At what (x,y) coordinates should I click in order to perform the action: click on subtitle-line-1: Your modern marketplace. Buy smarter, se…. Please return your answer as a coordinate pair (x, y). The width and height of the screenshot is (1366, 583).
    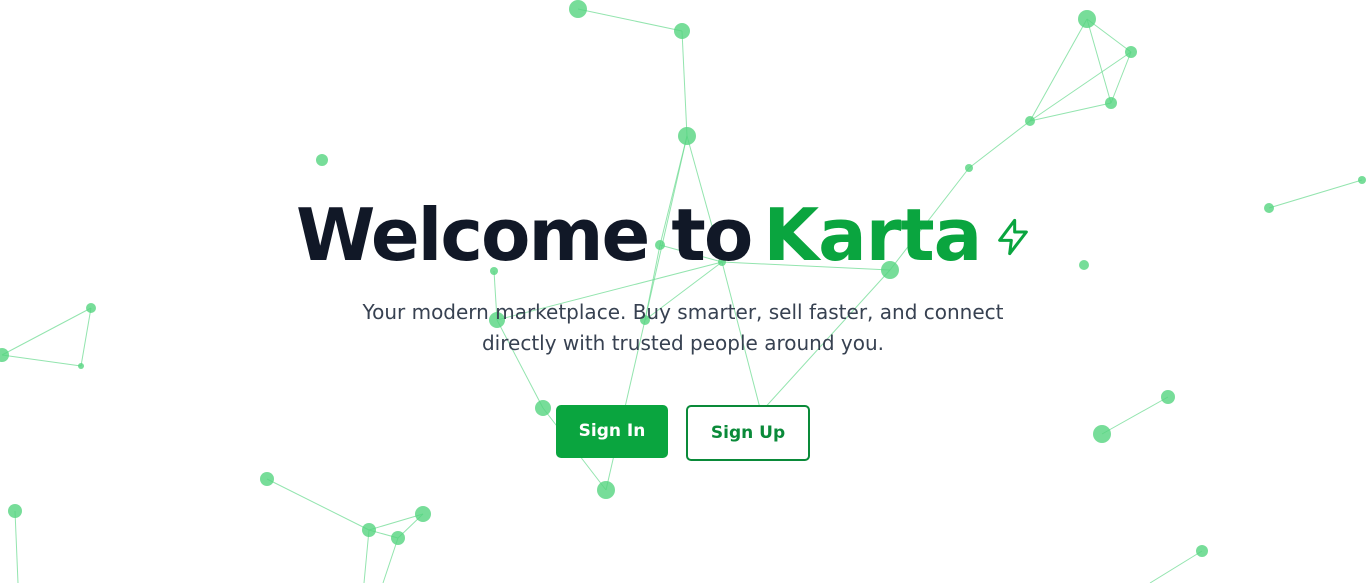
    Looking at the image, I should click on (683, 312).